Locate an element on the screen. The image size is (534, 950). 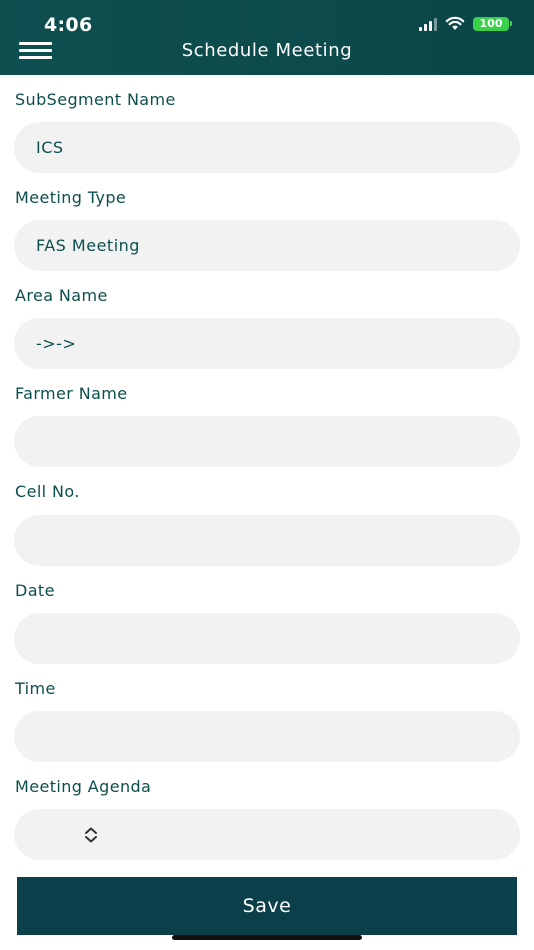
battery-icon: 100 is located at coordinates (492, 23).